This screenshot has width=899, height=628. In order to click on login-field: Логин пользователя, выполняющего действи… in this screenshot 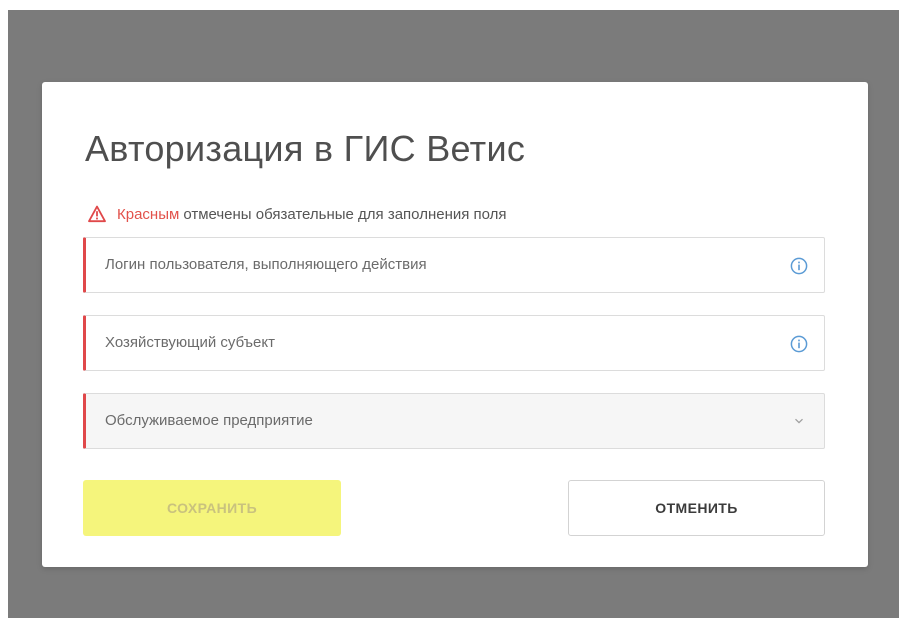, I will do `click(454, 265)`.